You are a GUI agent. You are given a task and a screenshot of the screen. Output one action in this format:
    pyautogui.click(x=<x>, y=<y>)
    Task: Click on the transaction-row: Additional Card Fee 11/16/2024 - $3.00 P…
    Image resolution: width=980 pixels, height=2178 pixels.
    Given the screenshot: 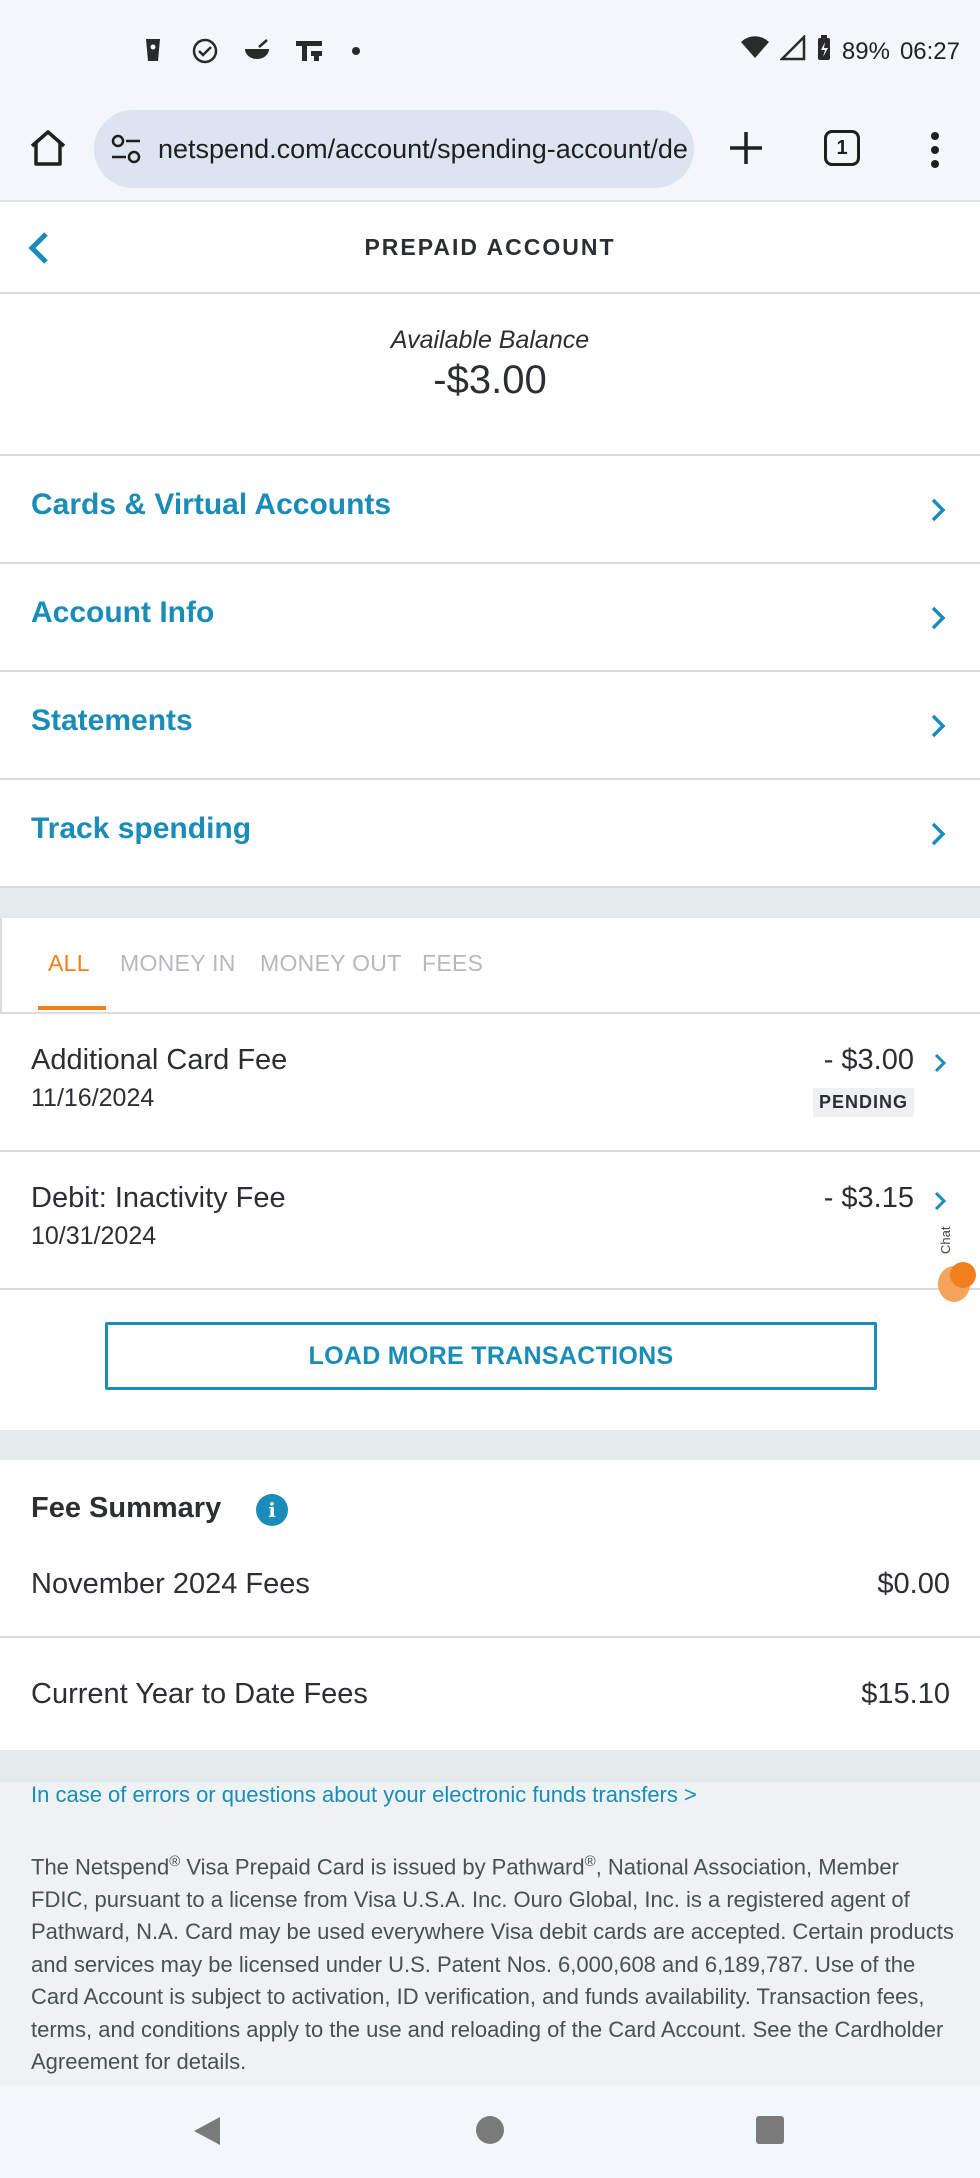 What is the action you would take?
    pyautogui.click(x=490, y=1083)
    